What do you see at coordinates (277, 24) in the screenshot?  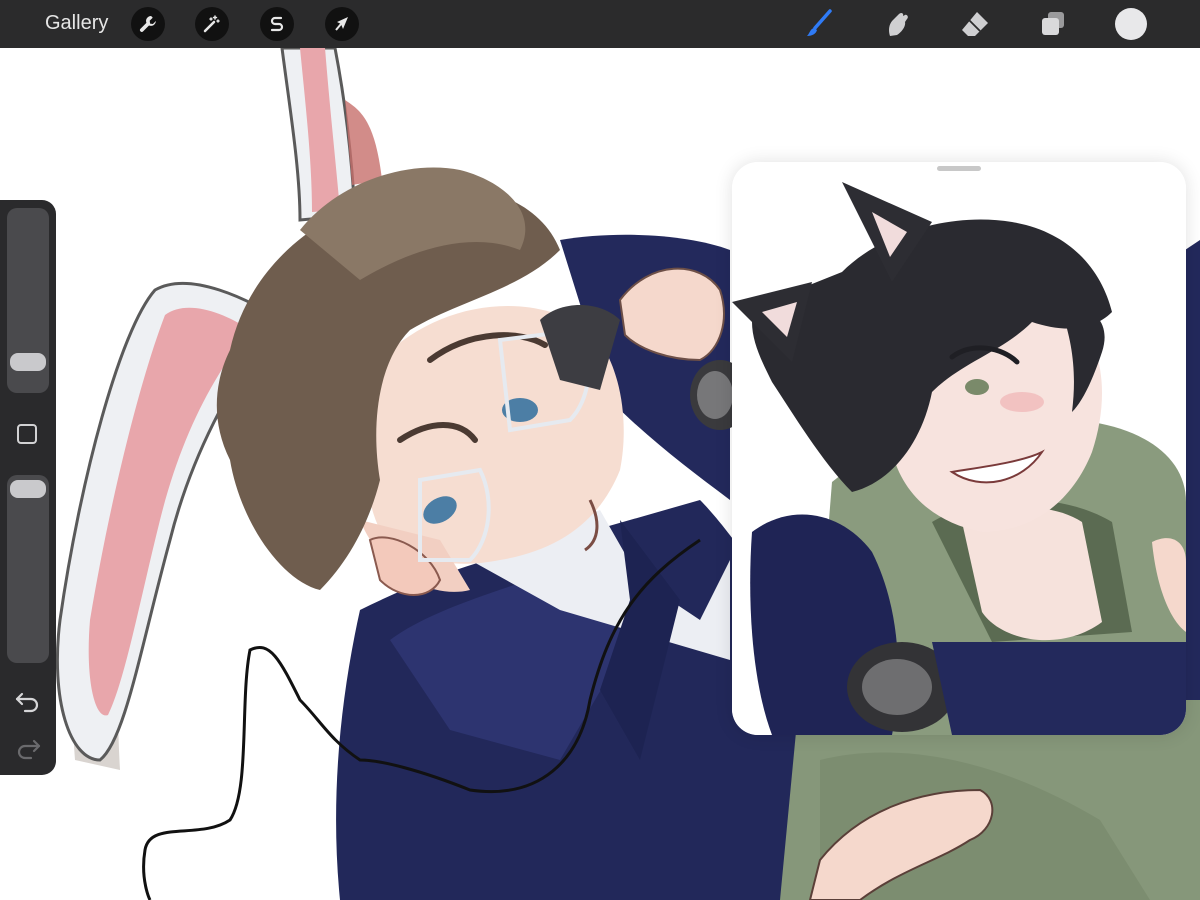 I see `selection-s-icon` at bounding box center [277, 24].